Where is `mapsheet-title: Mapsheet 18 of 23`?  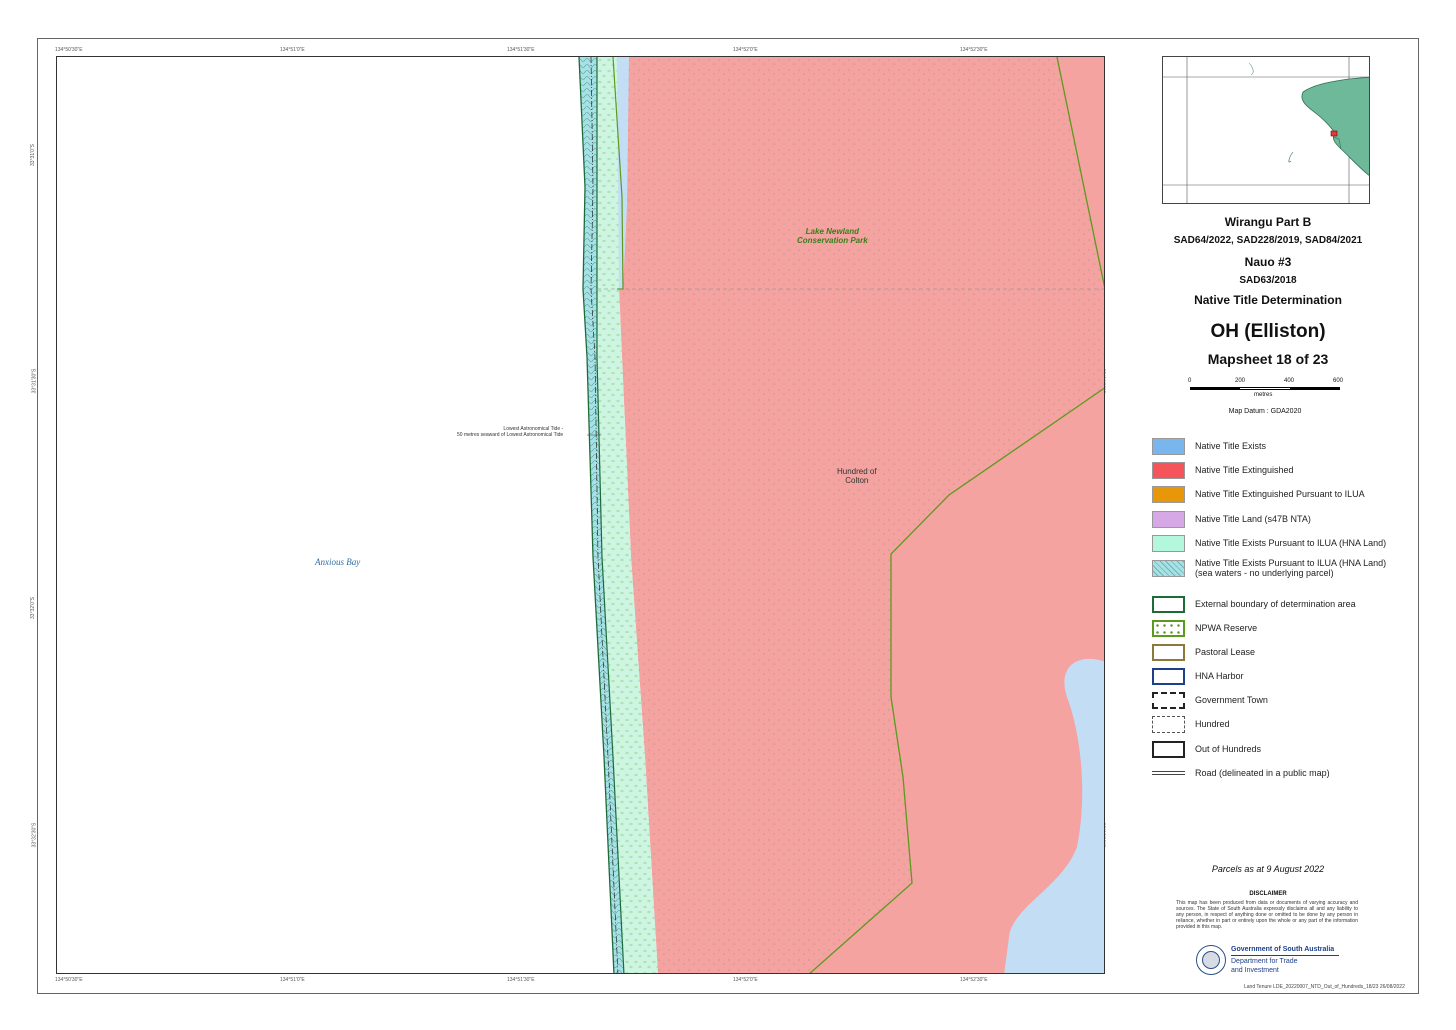 mapsheet-title: Mapsheet 18 of 23 is located at coordinates (1268, 359).